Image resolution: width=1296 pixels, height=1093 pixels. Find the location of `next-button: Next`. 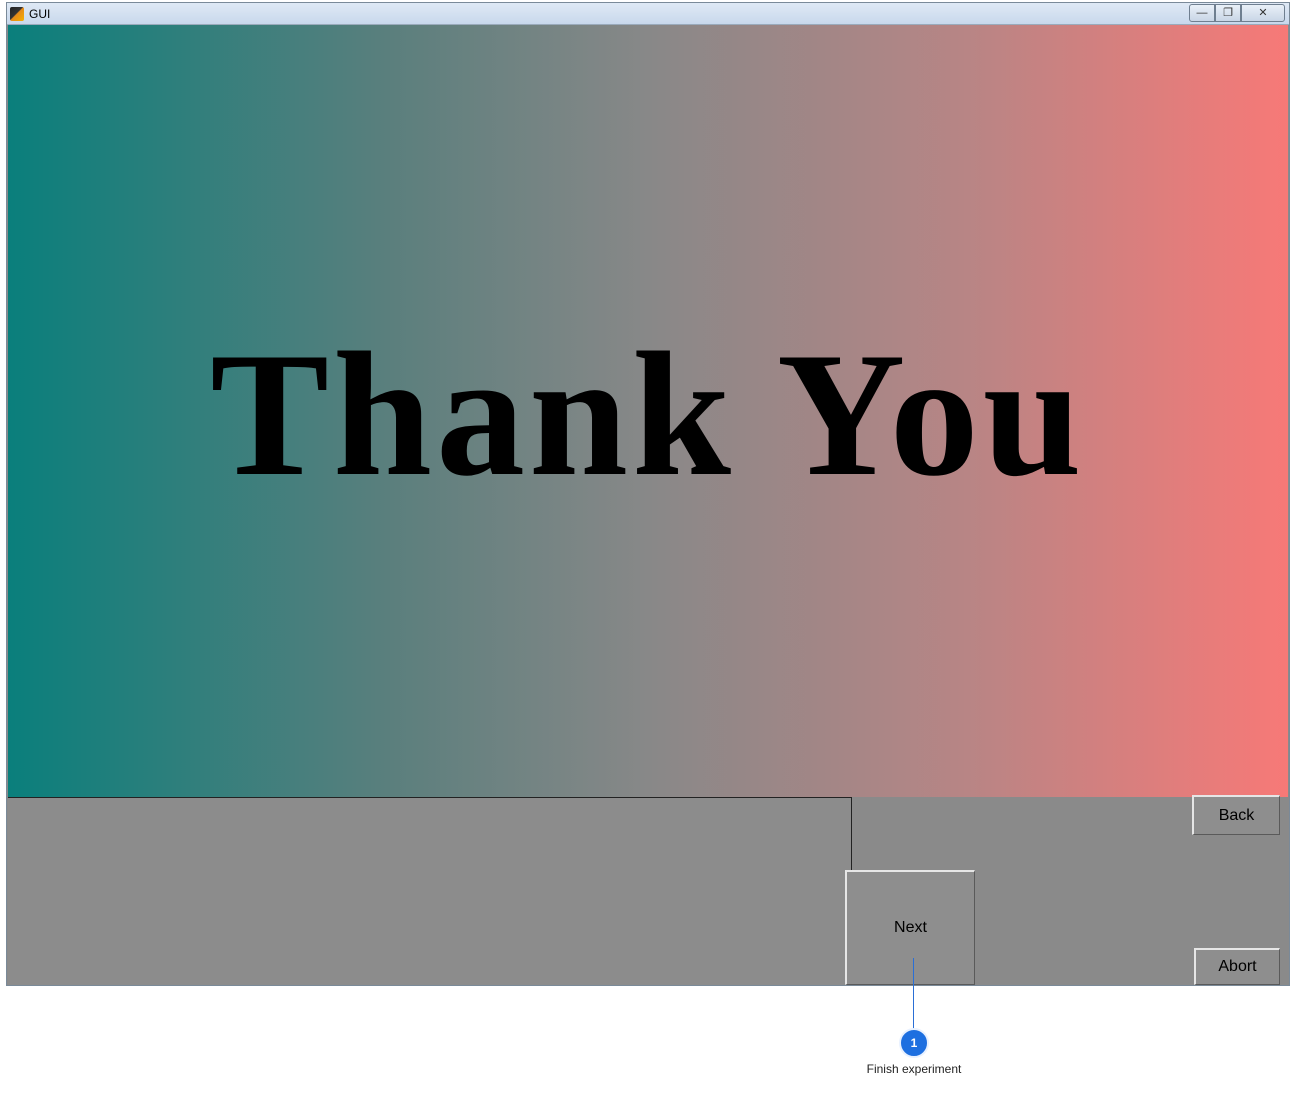

next-button: Next is located at coordinates (910, 927).